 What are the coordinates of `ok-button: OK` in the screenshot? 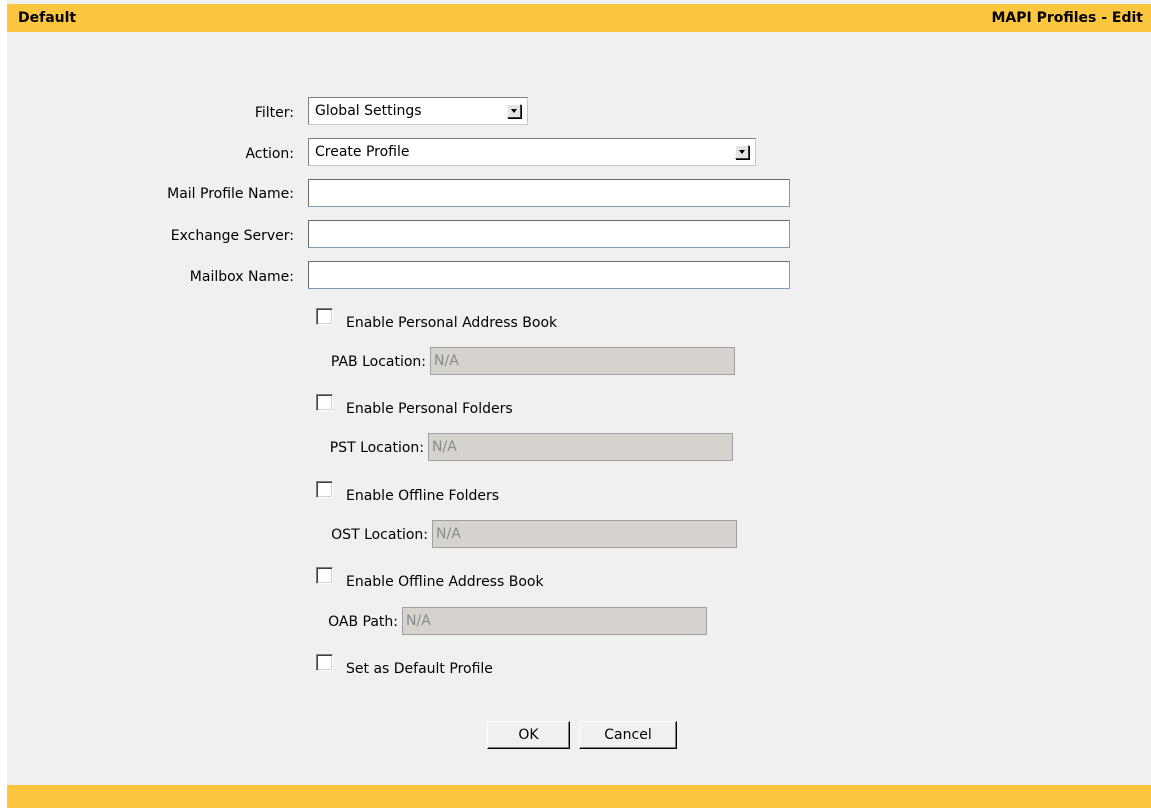 It's located at (528, 735).